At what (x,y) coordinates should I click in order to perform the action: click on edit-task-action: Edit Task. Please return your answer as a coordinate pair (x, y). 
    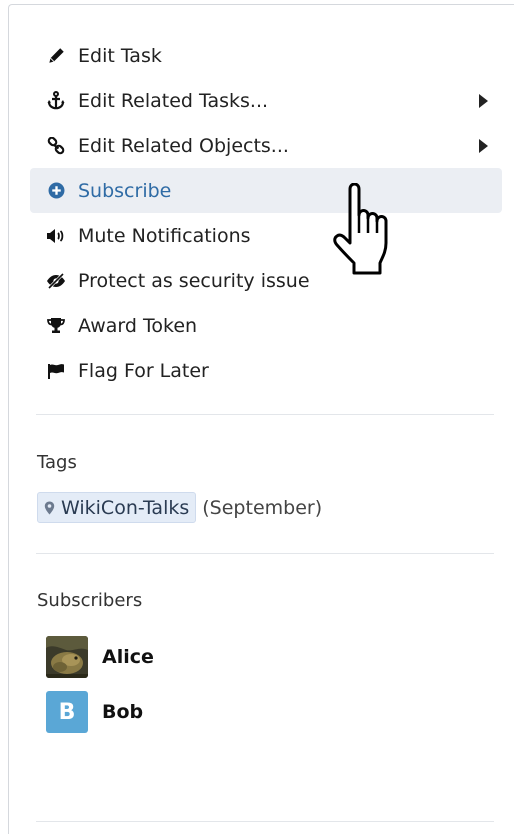
    Looking at the image, I should click on (266, 55).